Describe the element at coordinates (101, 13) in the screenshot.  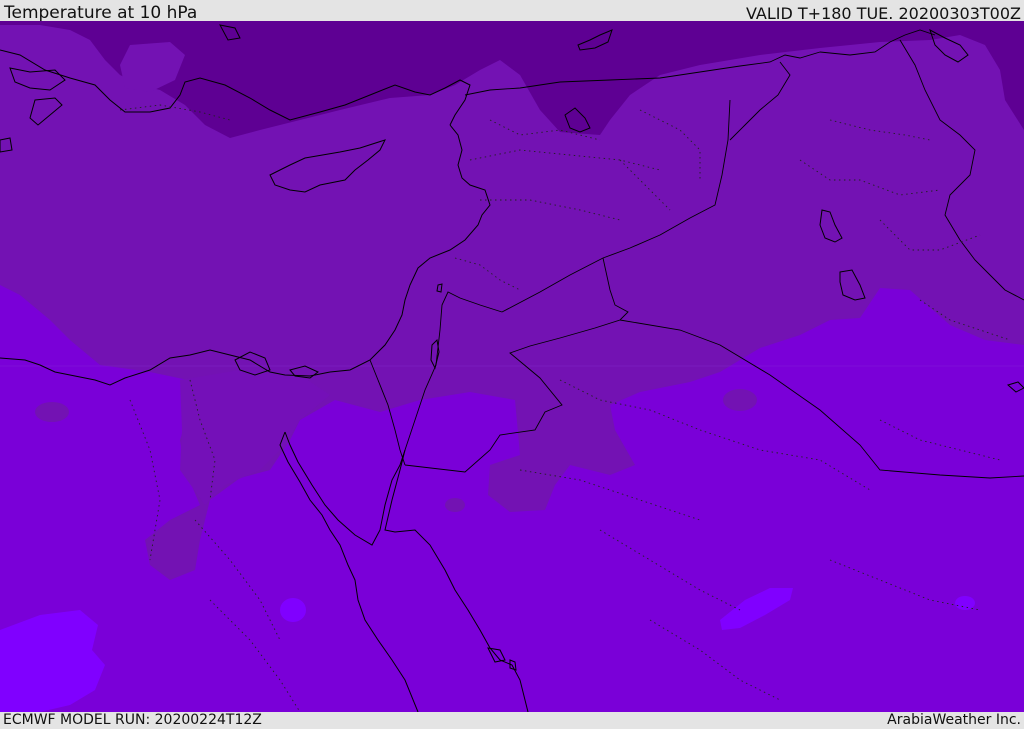
I see `map-title: Temperature at 10 hPa` at that location.